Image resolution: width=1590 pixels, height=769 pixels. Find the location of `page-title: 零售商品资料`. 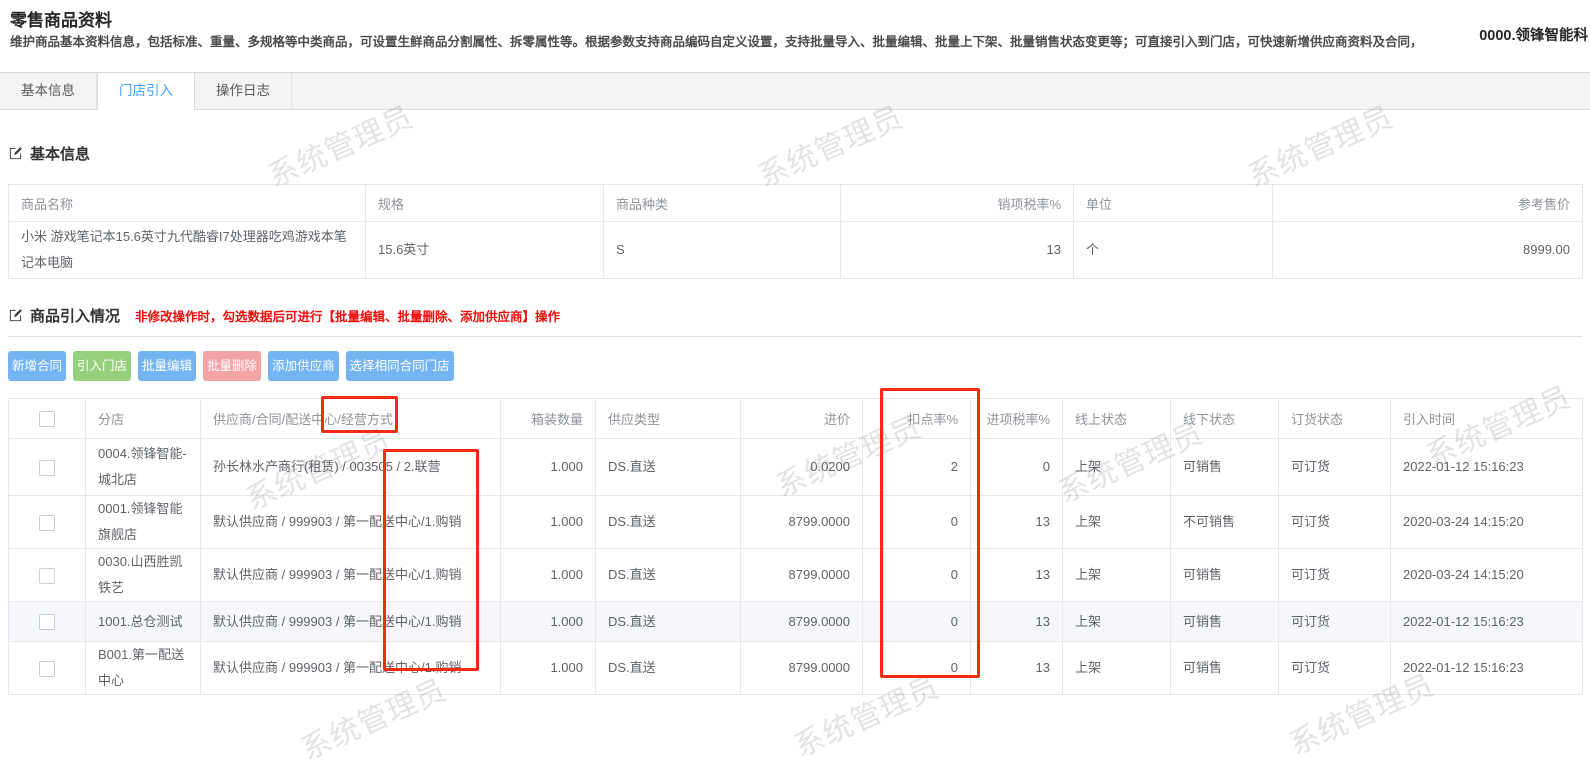

page-title: 零售商品资料 is located at coordinates (61, 20).